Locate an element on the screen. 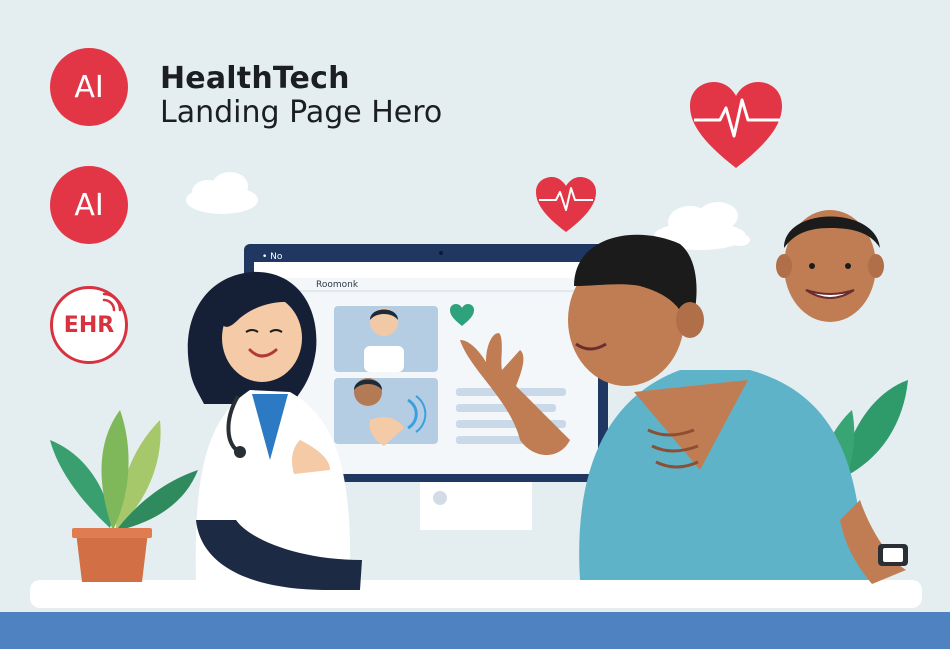 The width and height of the screenshot is (950, 649). wifi-icon is located at coordinates (112, 302).